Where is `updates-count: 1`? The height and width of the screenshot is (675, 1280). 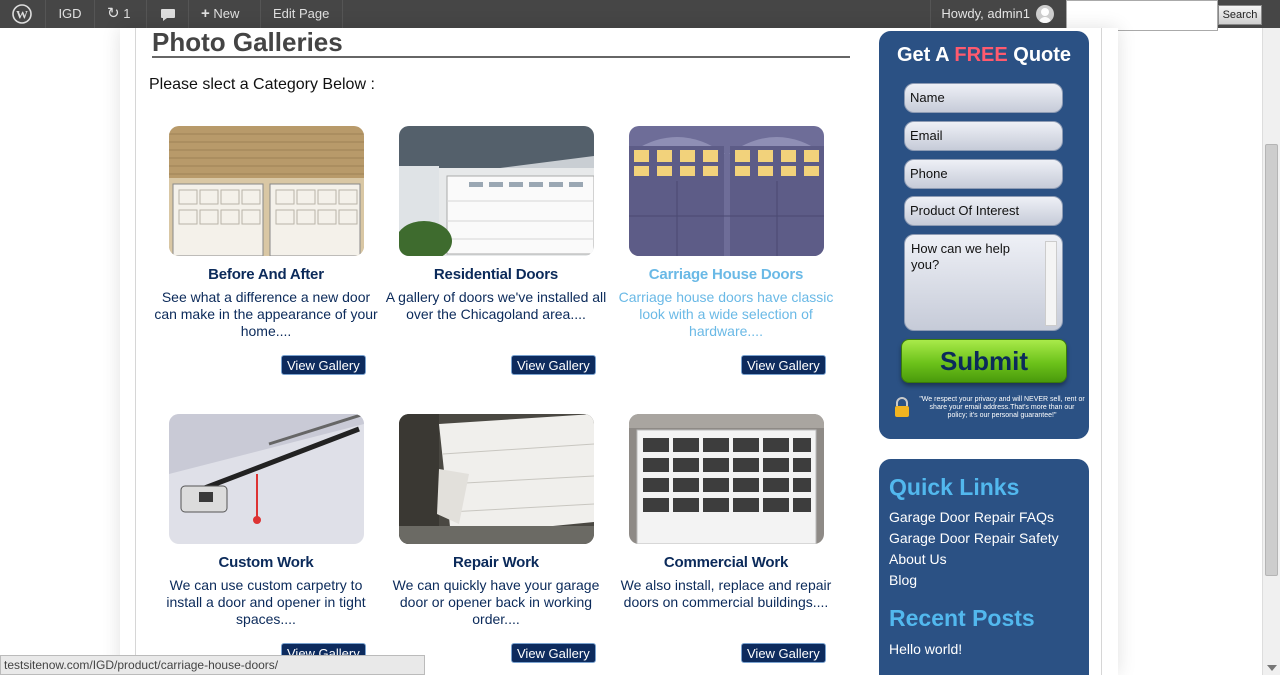
updates-count: 1 is located at coordinates (127, 13).